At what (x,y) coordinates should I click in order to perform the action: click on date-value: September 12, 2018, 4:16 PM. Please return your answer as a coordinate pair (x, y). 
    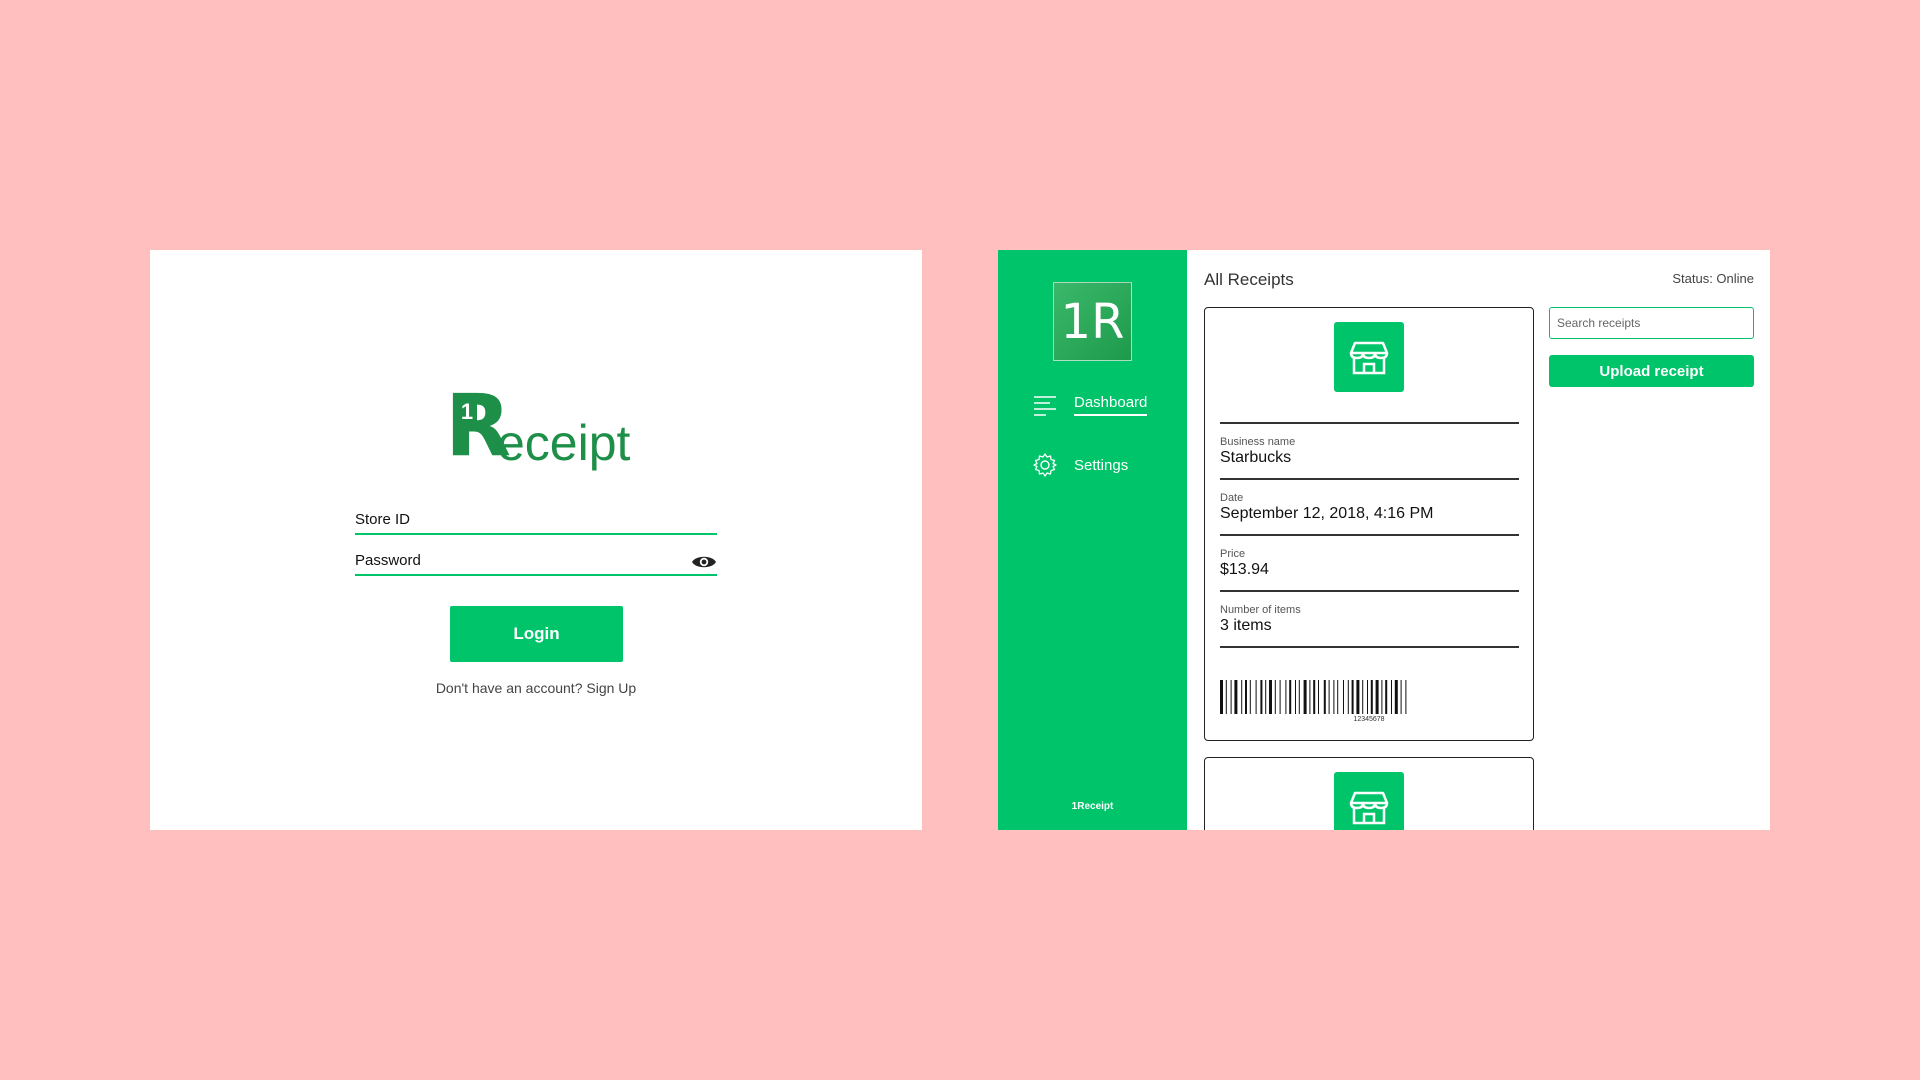
    Looking at the image, I should click on (1327, 513).